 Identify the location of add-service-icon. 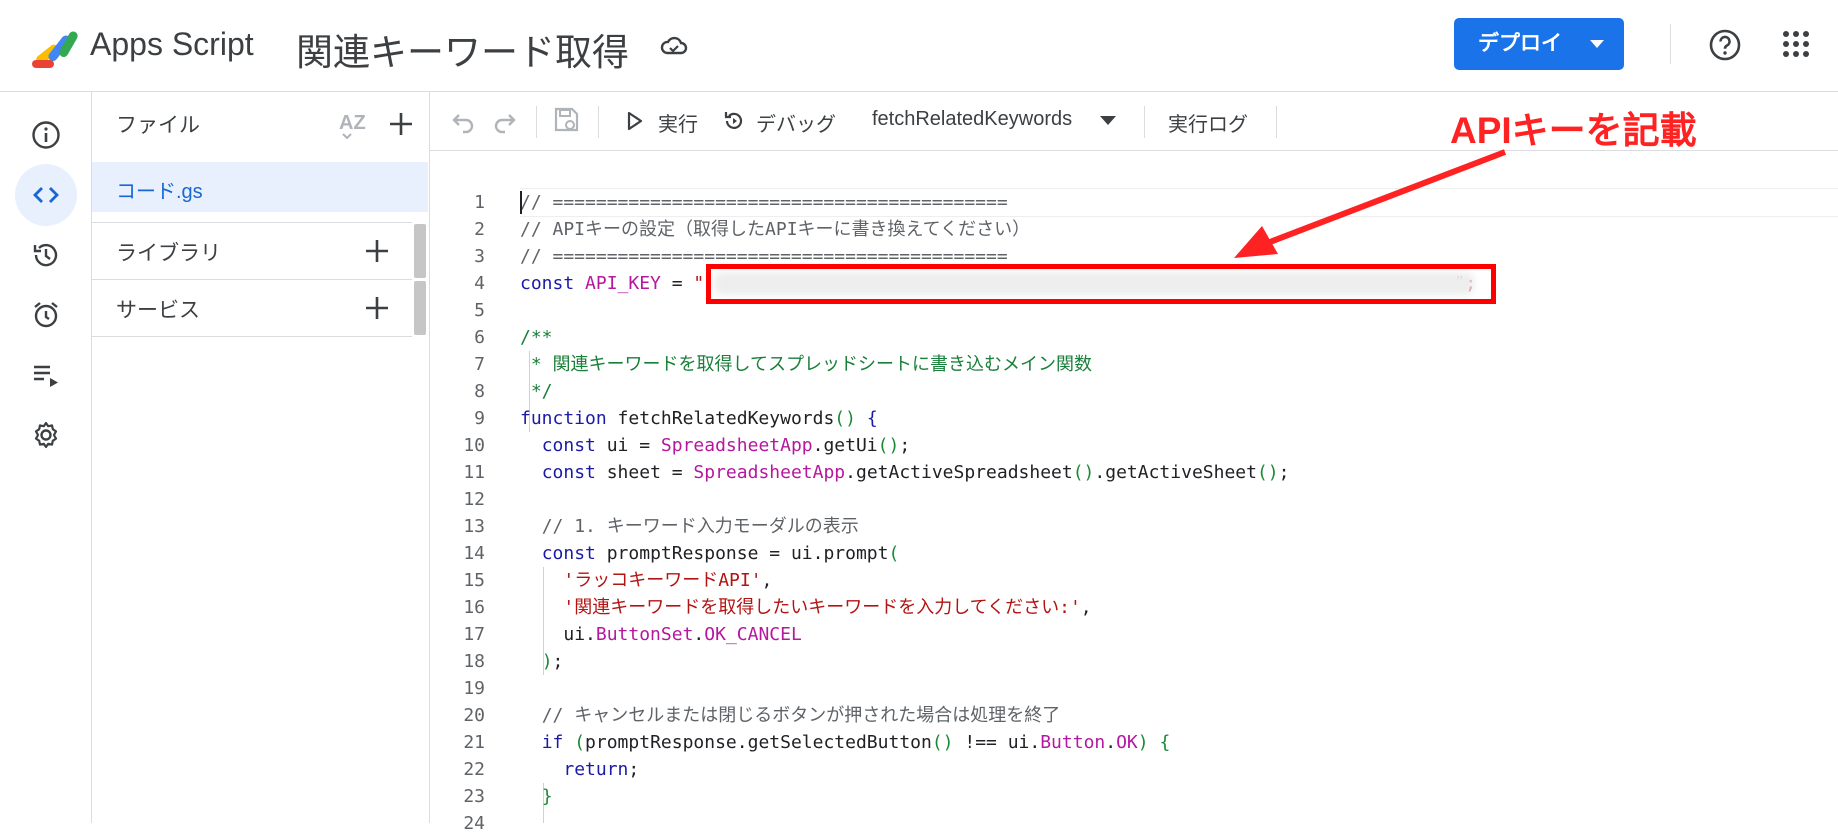
(377, 308).